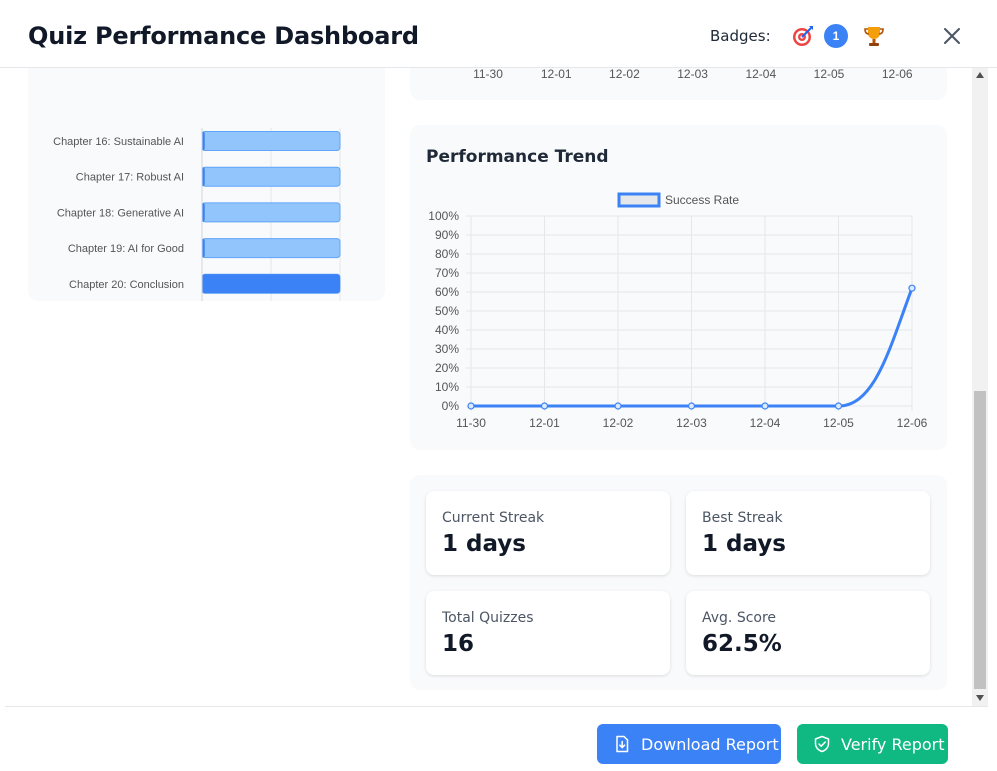  I want to click on target-icon, so click(803, 36).